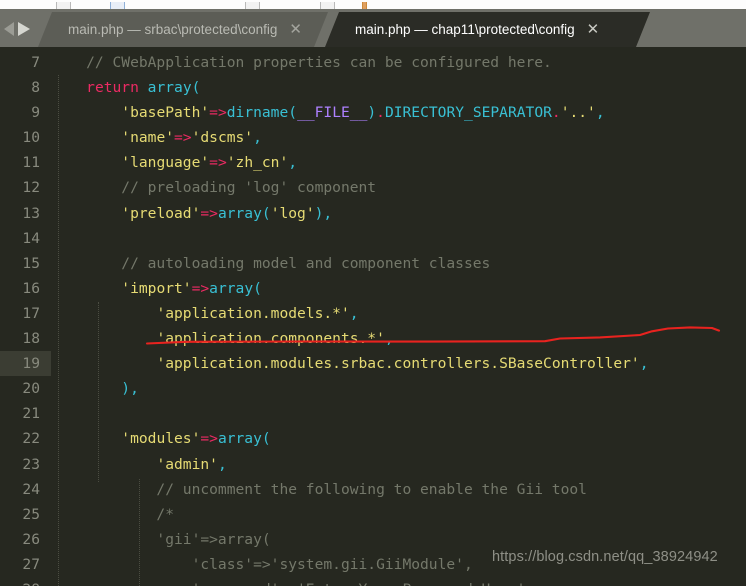 The height and width of the screenshot is (586, 746). What do you see at coordinates (35, 113) in the screenshot?
I see `line-number: 9` at bounding box center [35, 113].